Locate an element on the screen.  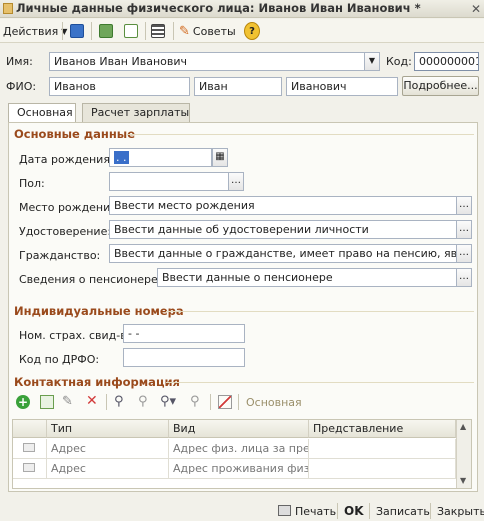
tab-main: Основная is located at coordinates (42, 113).